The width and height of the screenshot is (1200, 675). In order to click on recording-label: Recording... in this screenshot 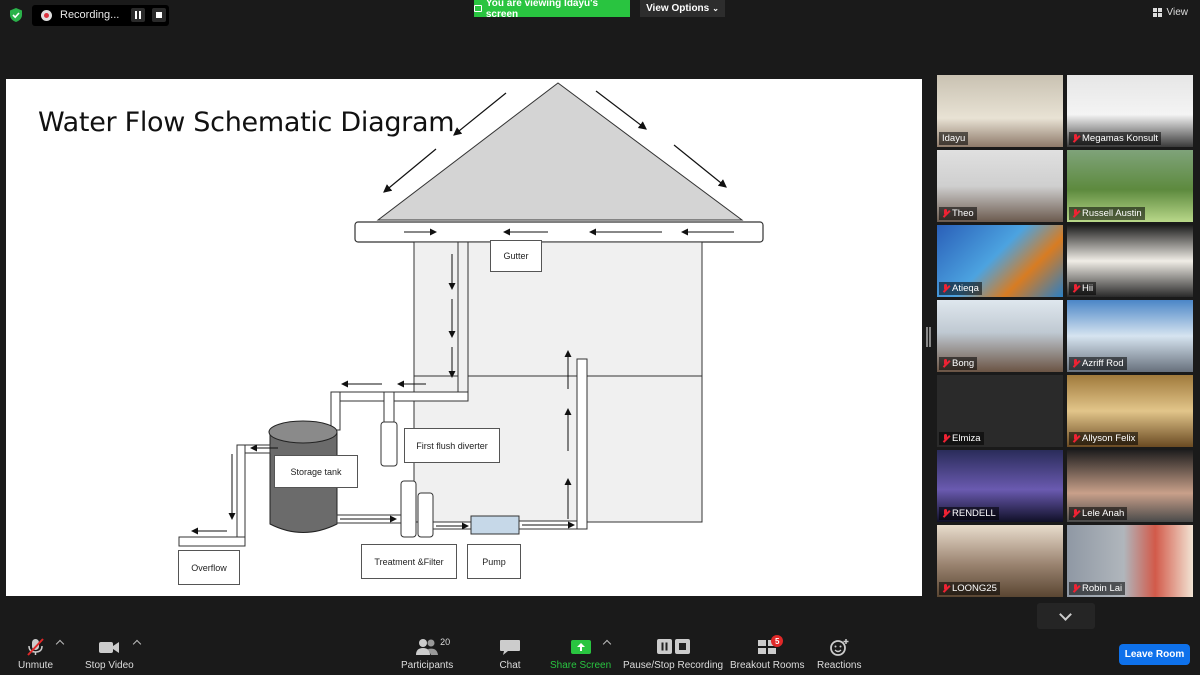, I will do `click(90, 15)`.